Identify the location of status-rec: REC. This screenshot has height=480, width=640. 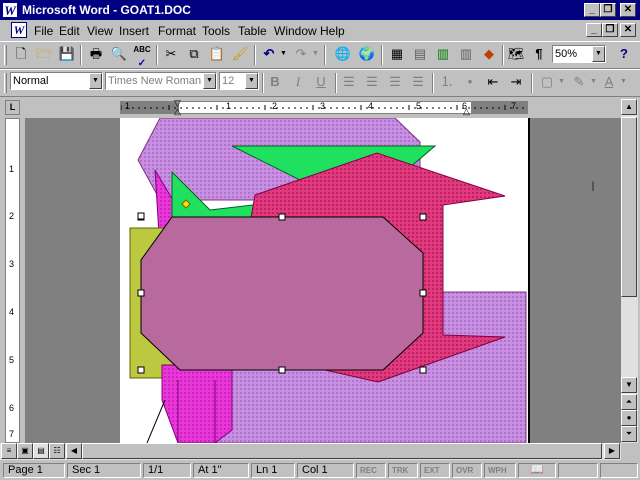
(371, 470).